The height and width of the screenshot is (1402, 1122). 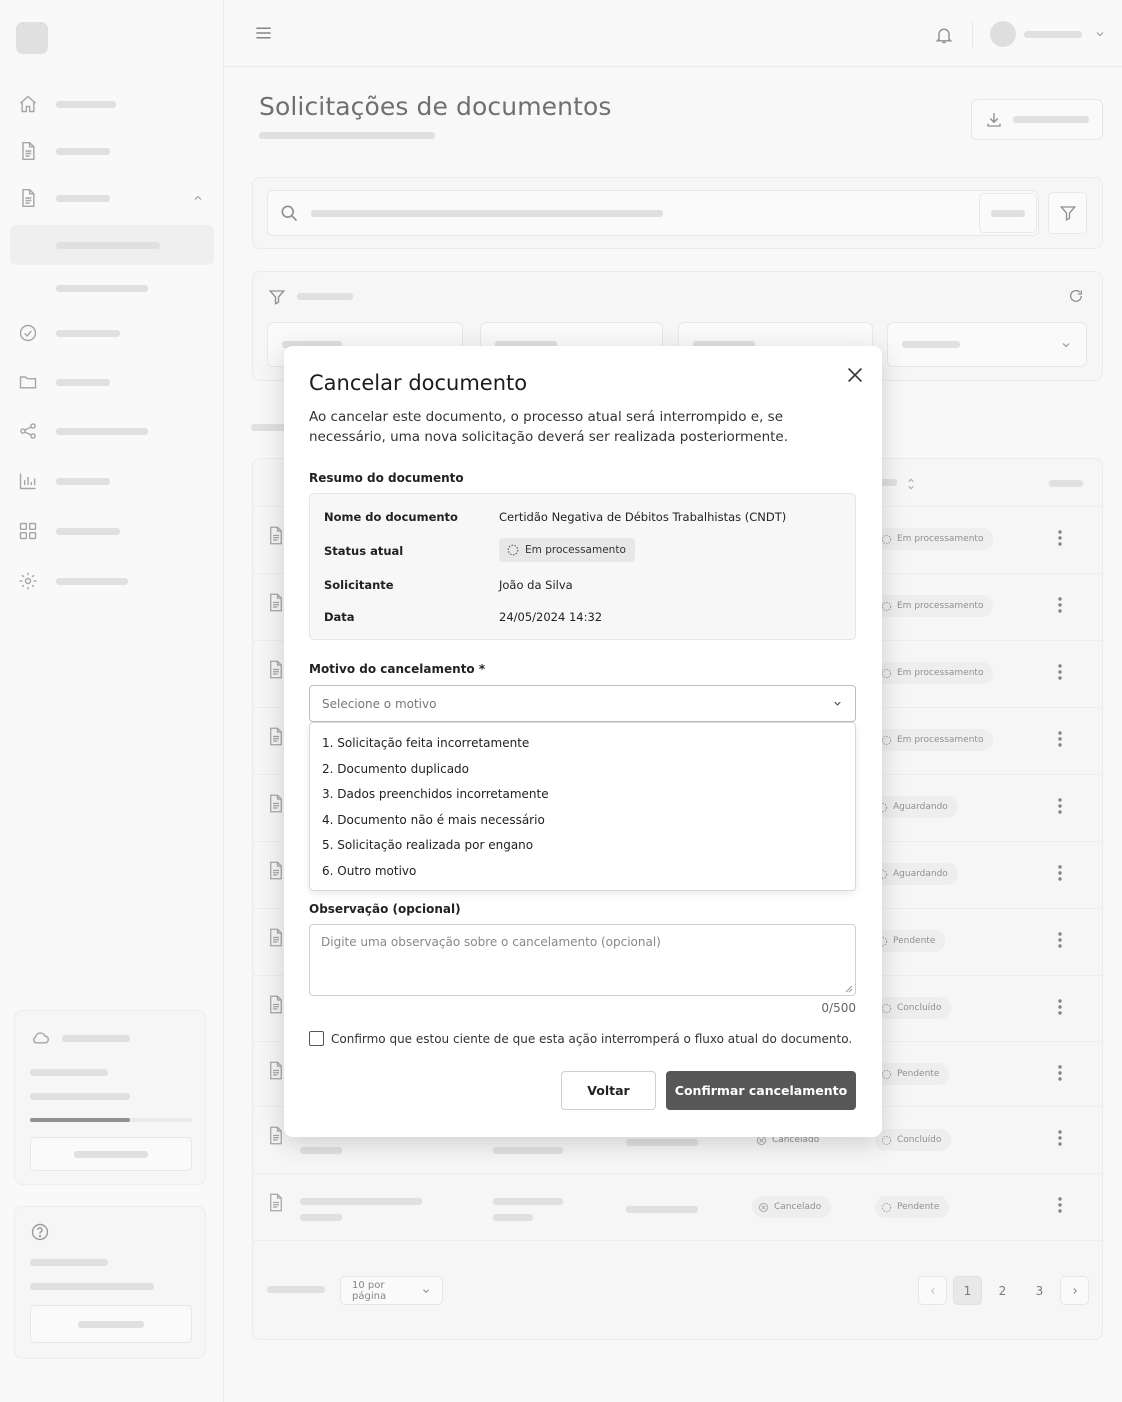 What do you see at coordinates (582, 703) in the screenshot?
I see `reason-select: Selecione o motivo` at bounding box center [582, 703].